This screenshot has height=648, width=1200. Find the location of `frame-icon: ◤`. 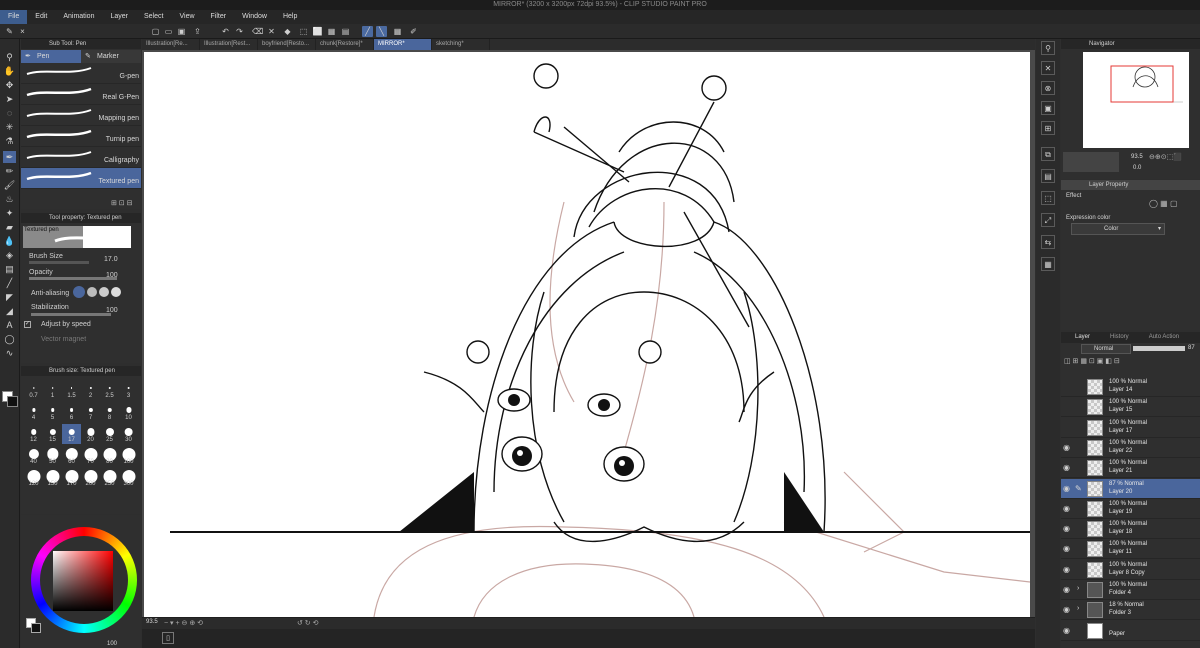

frame-icon: ◤ is located at coordinates (9, 297).